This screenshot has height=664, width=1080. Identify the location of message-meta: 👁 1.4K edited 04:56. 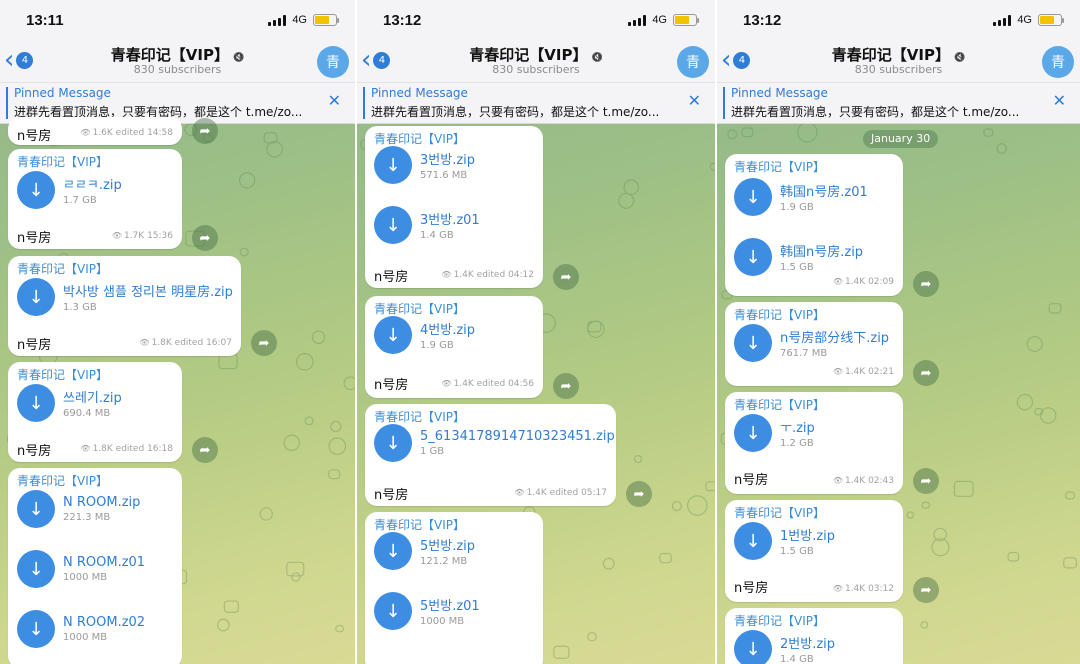
(487, 384).